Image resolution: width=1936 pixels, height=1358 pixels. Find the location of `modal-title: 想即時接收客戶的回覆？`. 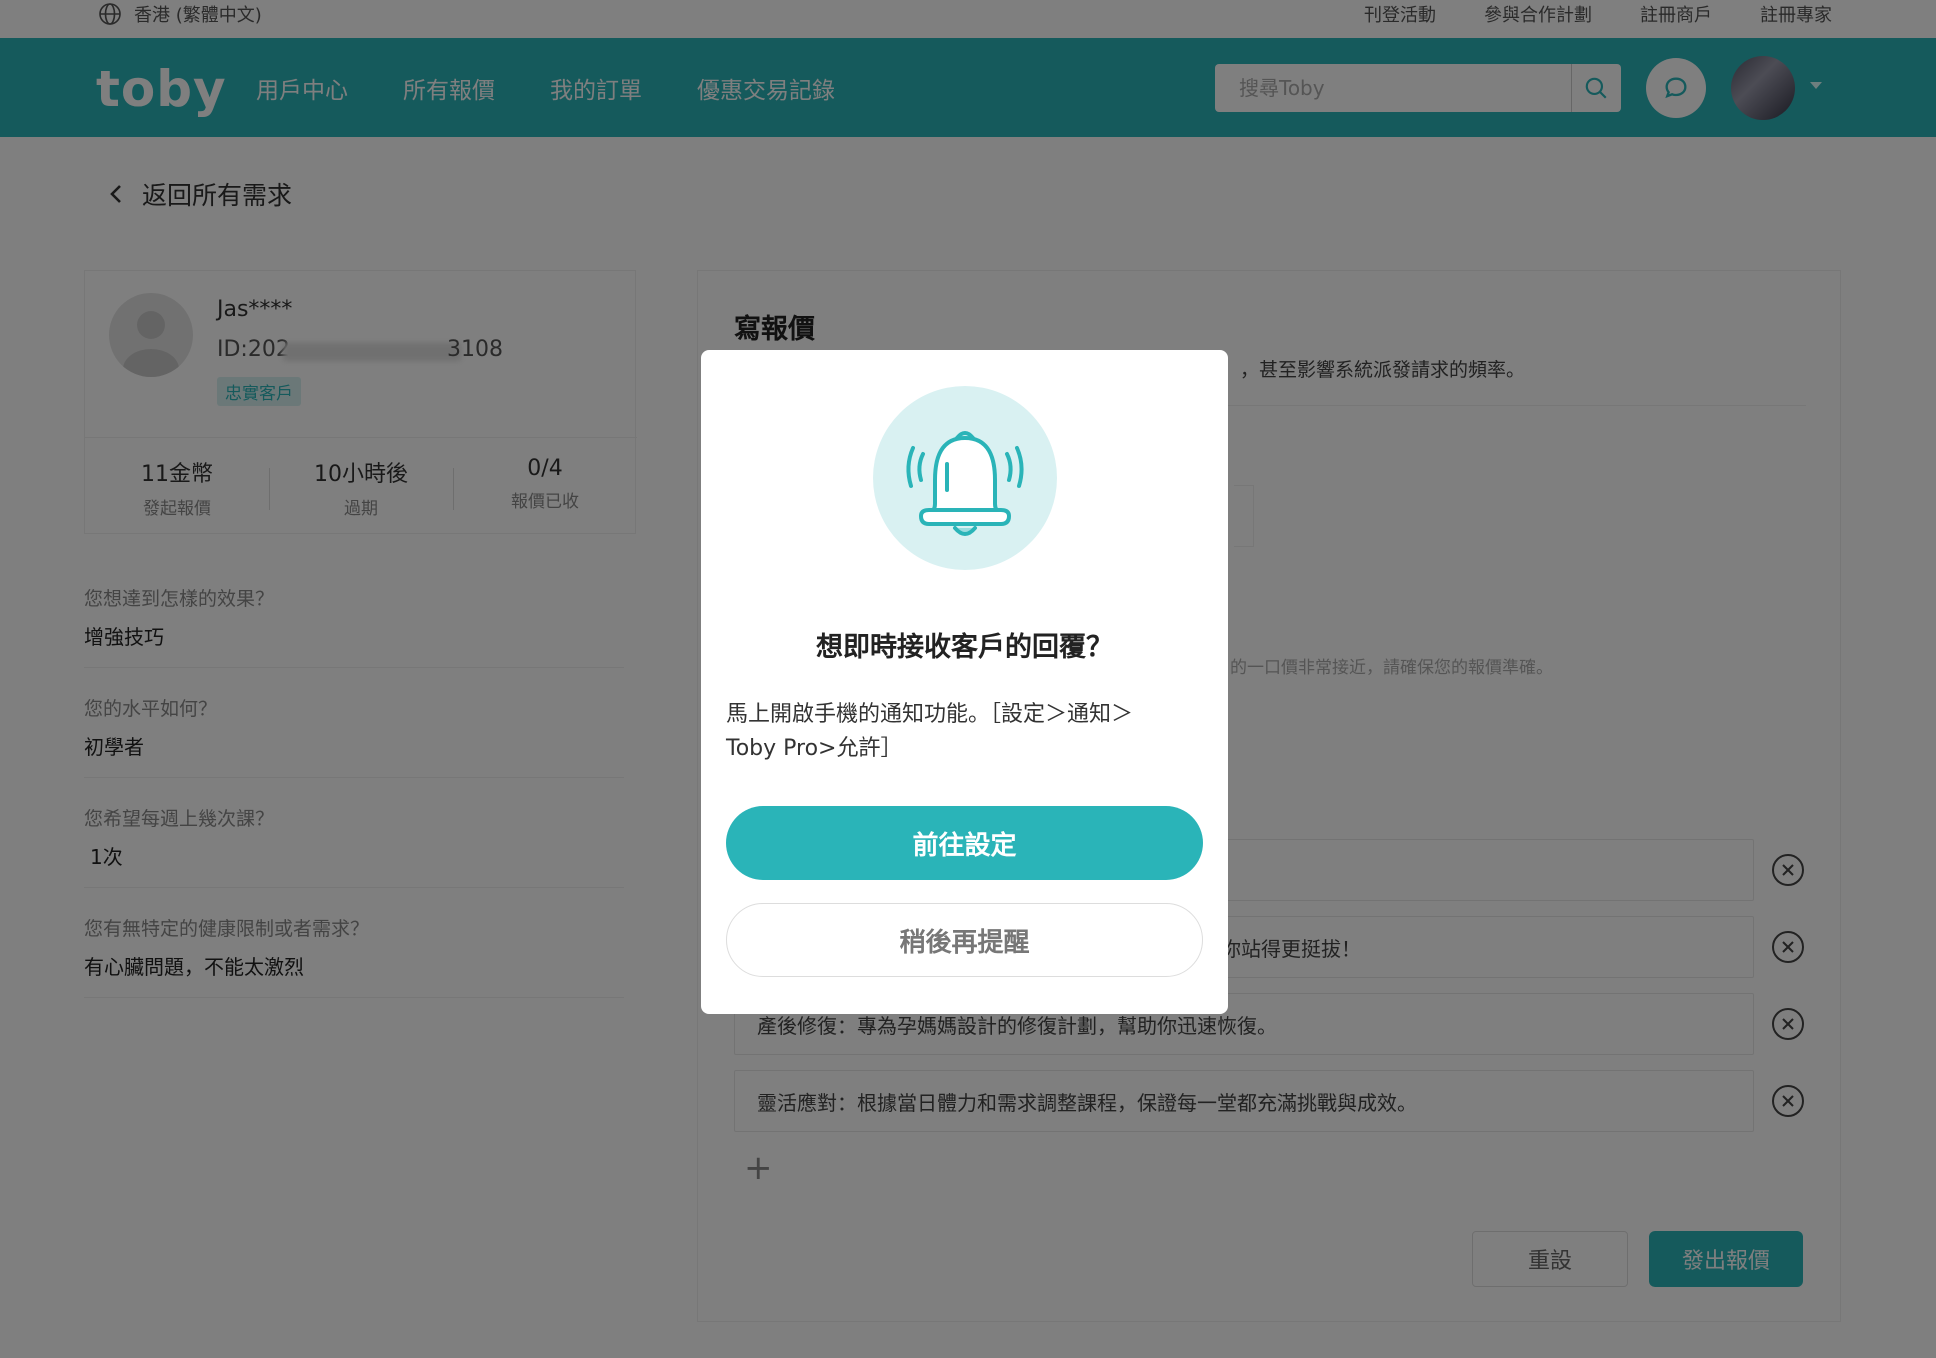

modal-title: 想即時接收客戶的回覆？ is located at coordinates (964, 647).